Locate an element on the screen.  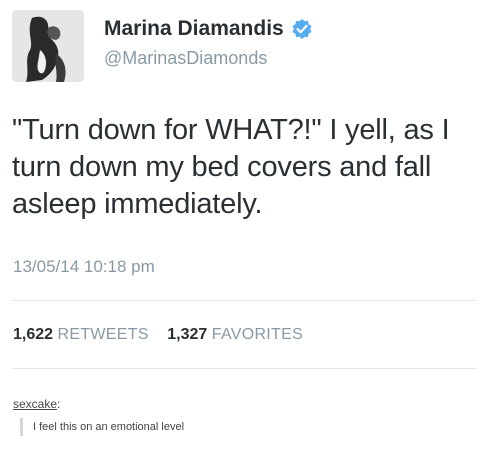
retweets-count: 1,622 is located at coordinates (33, 334).